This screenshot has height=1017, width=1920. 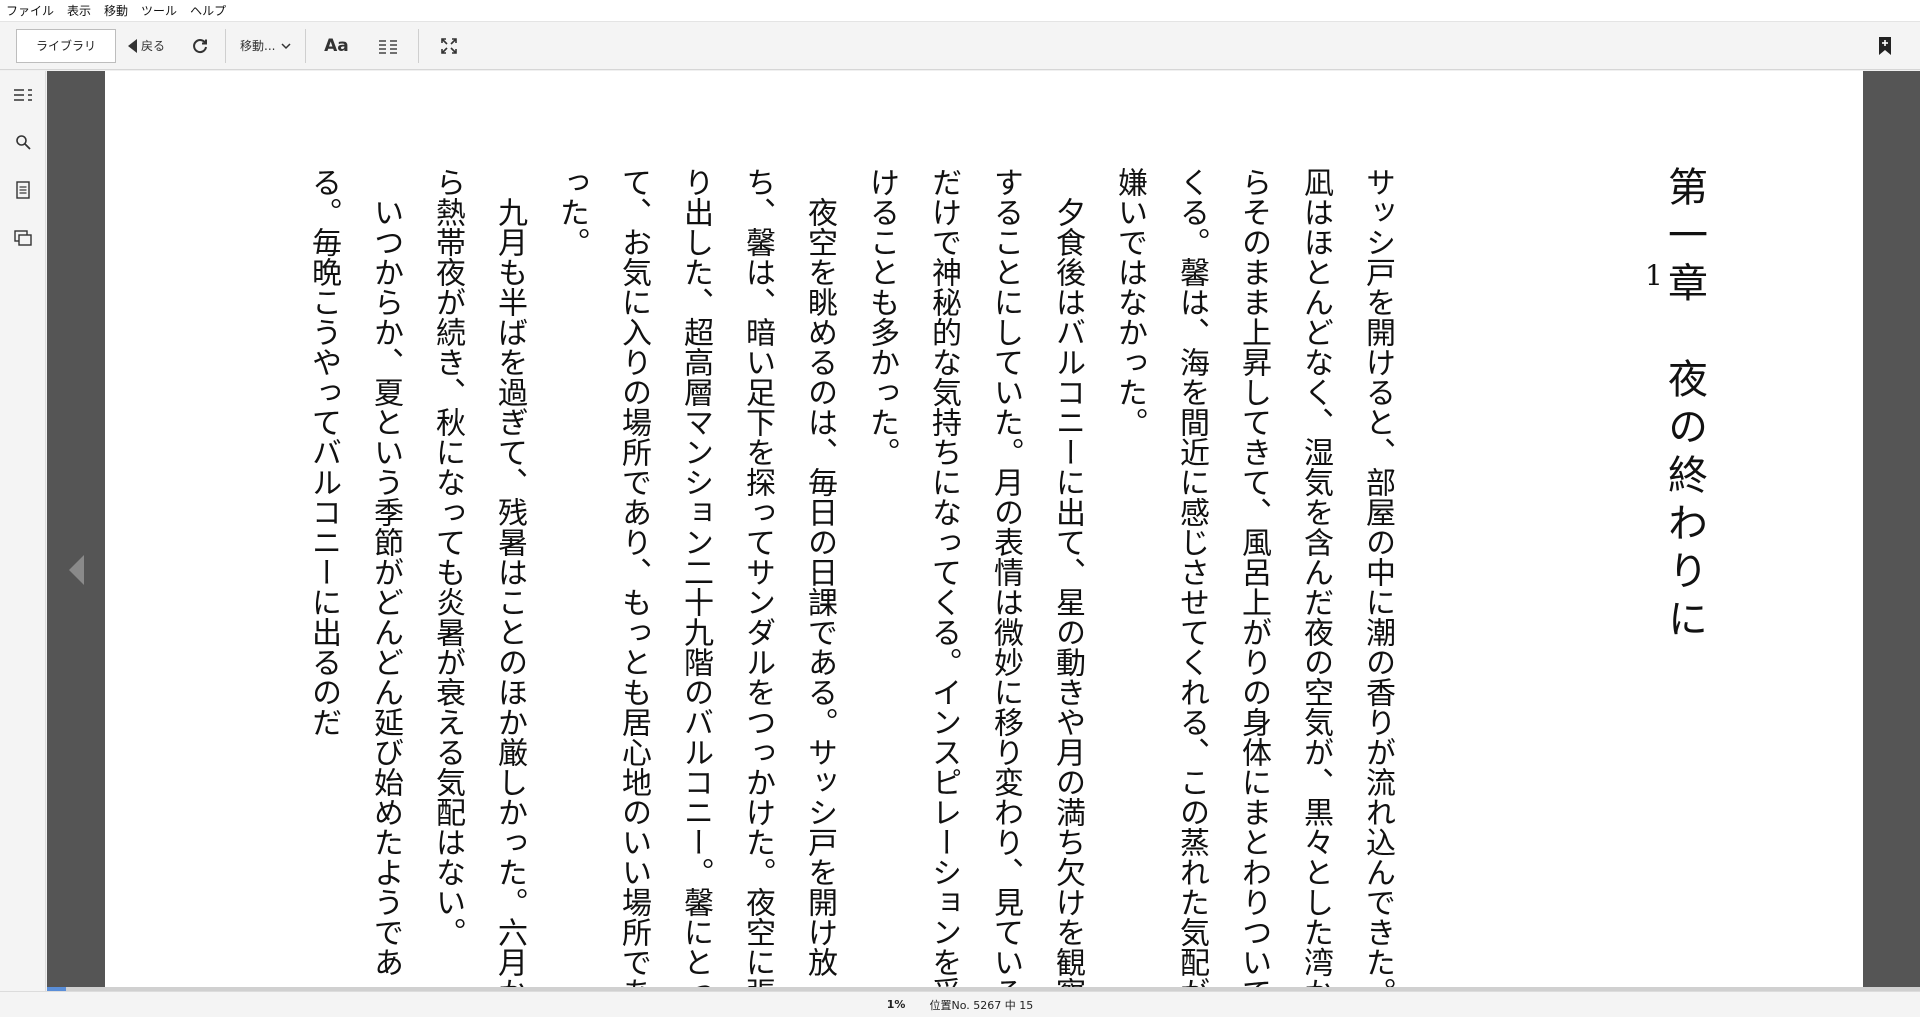 I want to click on menu-help: ヘルプ, so click(x=211, y=10).